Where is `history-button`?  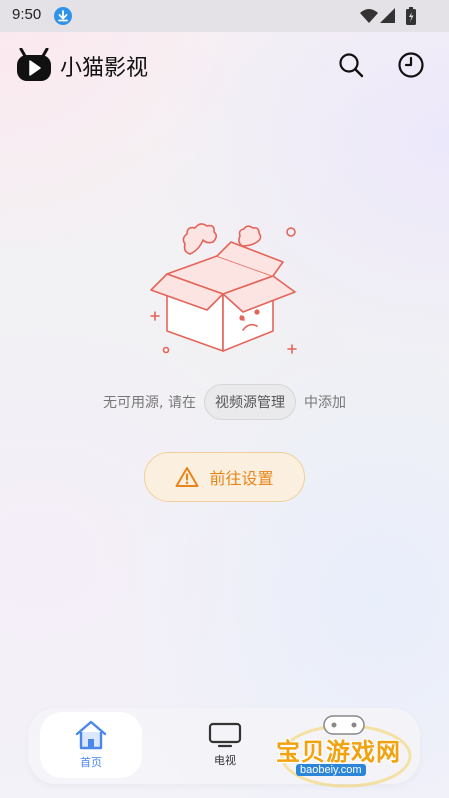
history-button is located at coordinates (411, 65).